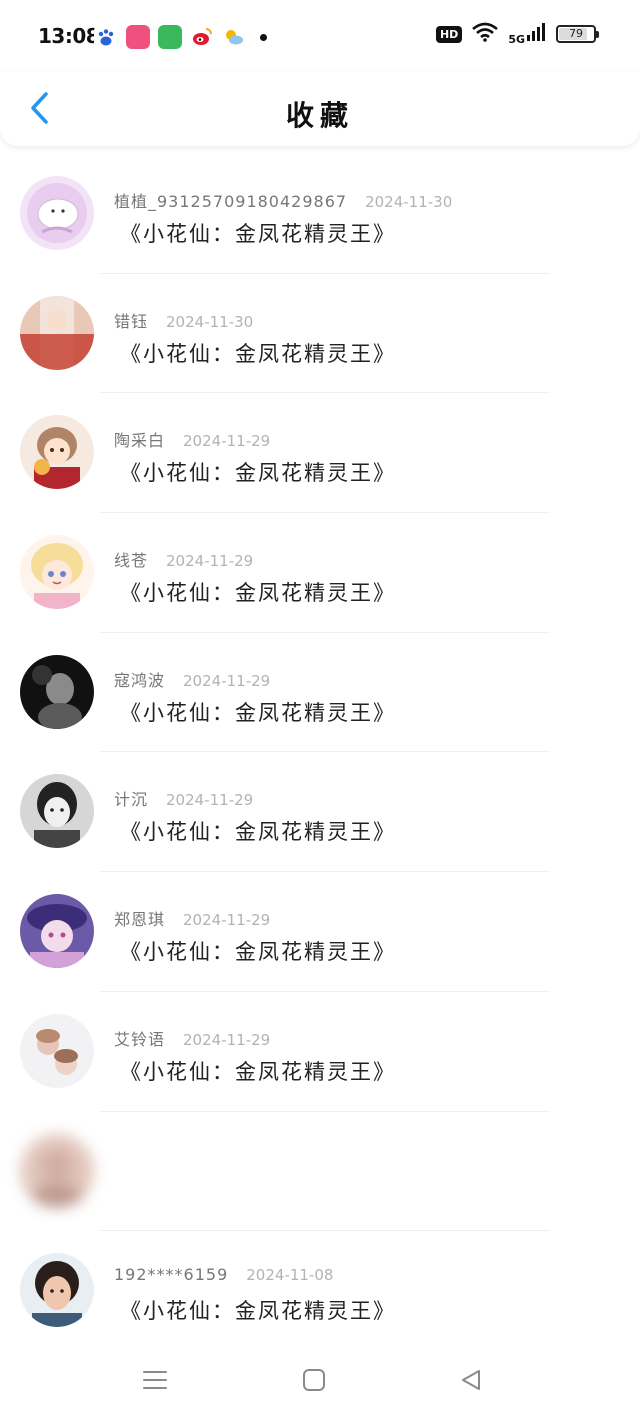 This screenshot has height=1422, width=640. What do you see at coordinates (171, 1274) in the screenshot?
I see `username: 192****6159` at bounding box center [171, 1274].